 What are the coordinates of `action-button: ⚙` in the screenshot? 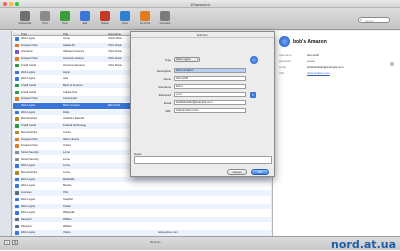 It's located at (15, 242).